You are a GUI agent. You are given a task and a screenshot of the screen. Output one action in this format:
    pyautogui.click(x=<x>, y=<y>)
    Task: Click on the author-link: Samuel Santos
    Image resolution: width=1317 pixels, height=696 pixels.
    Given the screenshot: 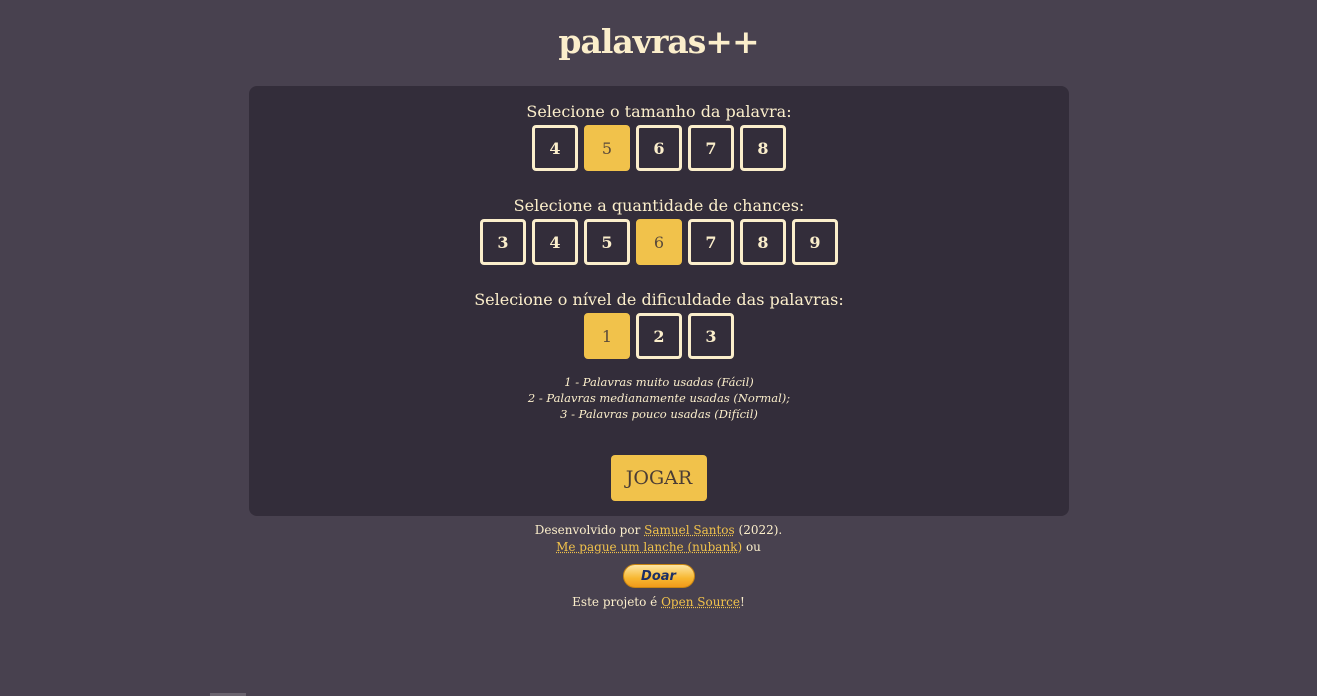 What is the action you would take?
    pyautogui.click(x=689, y=530)
    